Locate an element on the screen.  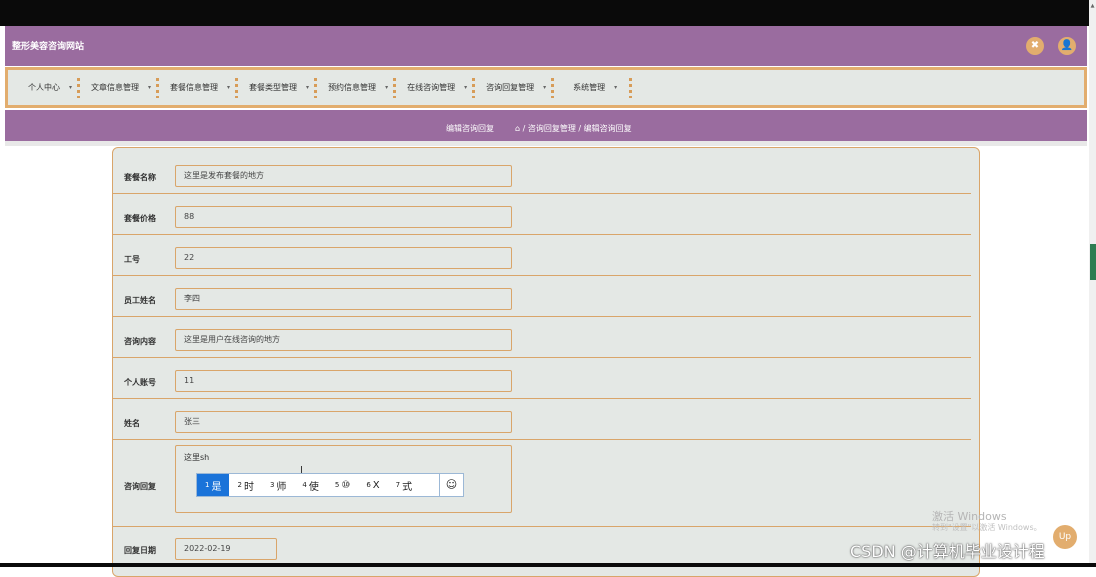
site-title: 整形美容咨询网站 is located at coordinates (48, 47).